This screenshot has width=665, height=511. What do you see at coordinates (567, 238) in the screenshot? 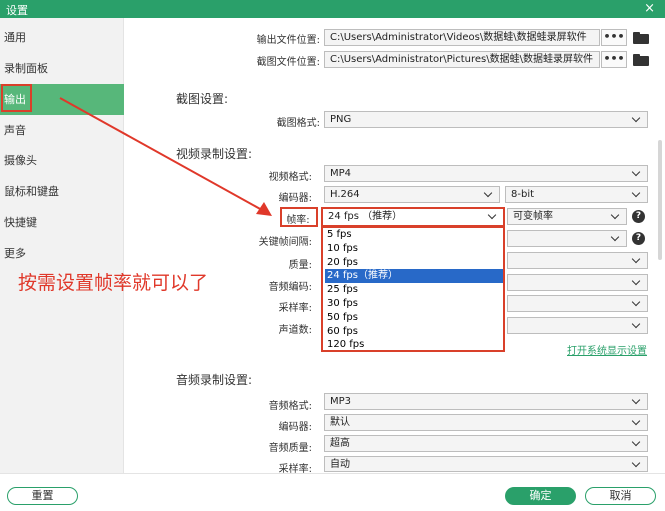
I see `keyframe-select` at bounding box center [567, 238].